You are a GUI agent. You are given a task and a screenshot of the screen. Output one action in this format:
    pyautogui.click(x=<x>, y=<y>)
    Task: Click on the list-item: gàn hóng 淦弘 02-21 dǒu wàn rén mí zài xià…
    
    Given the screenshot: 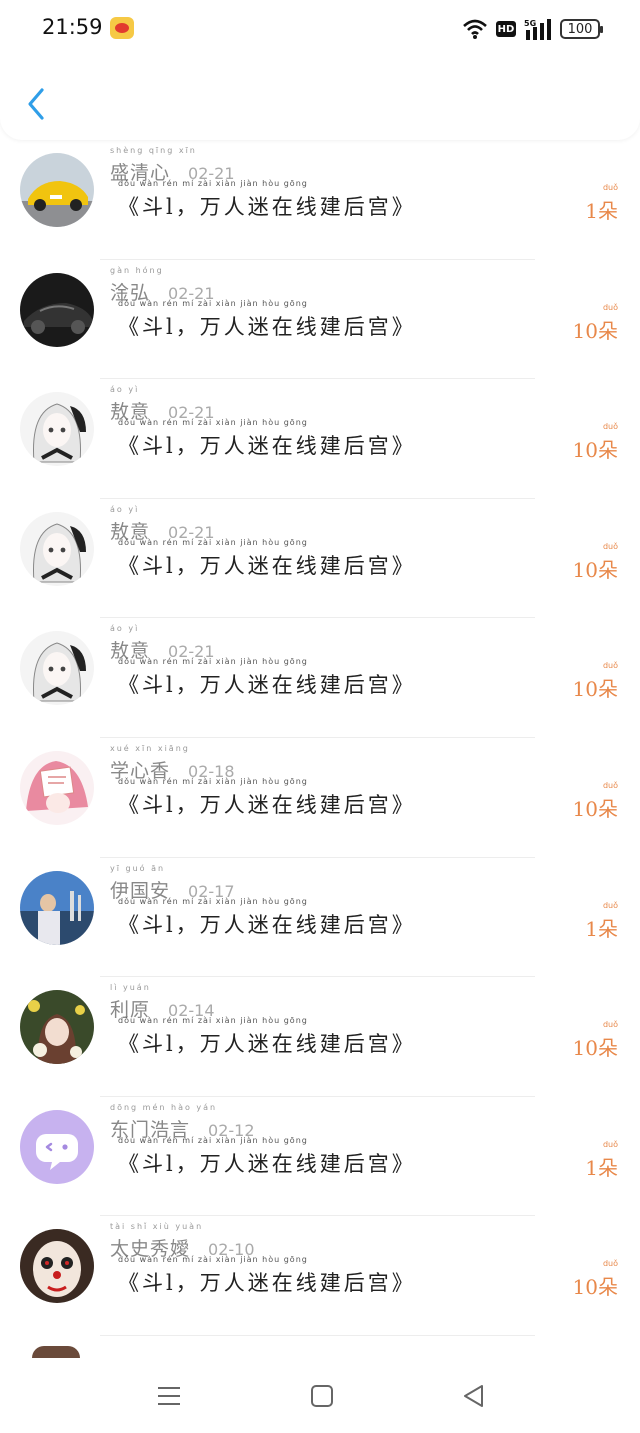 What is the action you would take?
    pyautogui.click(x=320, y=320)
    